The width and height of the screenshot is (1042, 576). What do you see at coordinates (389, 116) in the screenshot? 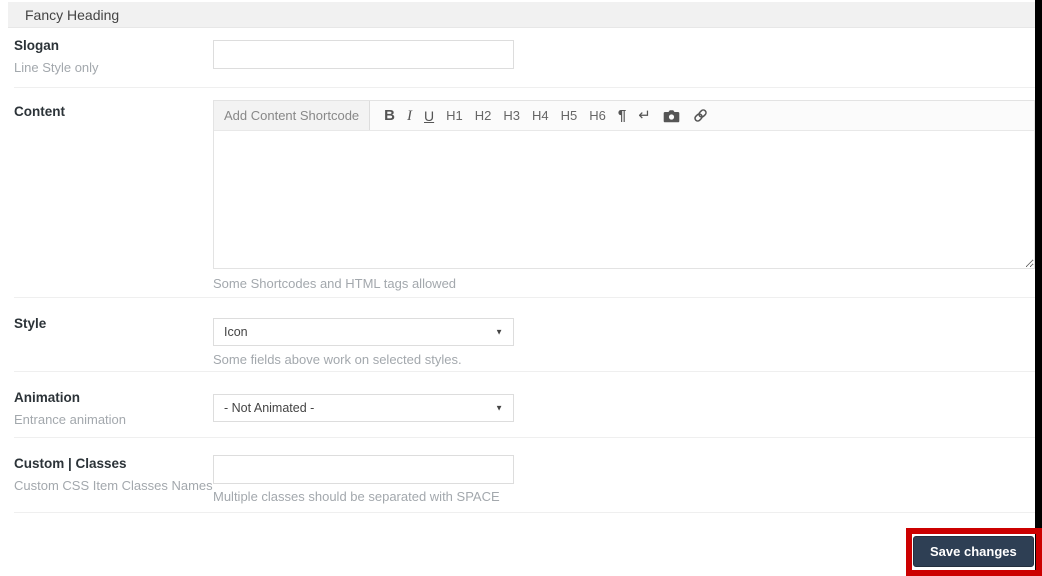
I see `bold-button: B` at bounding box center [389, 116].